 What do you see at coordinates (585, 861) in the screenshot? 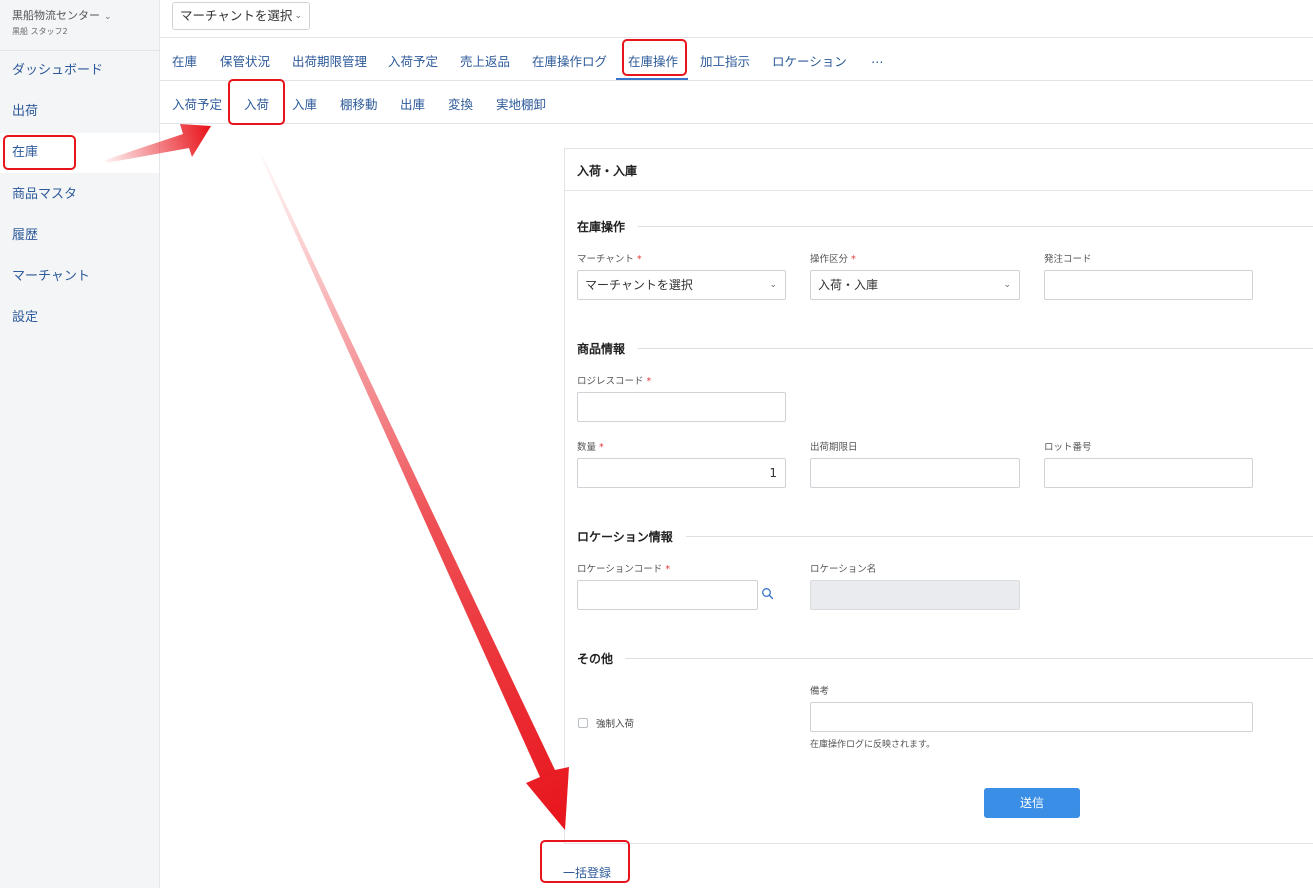
I see `highlight-bulk-register` at bounding box center [585, 861].